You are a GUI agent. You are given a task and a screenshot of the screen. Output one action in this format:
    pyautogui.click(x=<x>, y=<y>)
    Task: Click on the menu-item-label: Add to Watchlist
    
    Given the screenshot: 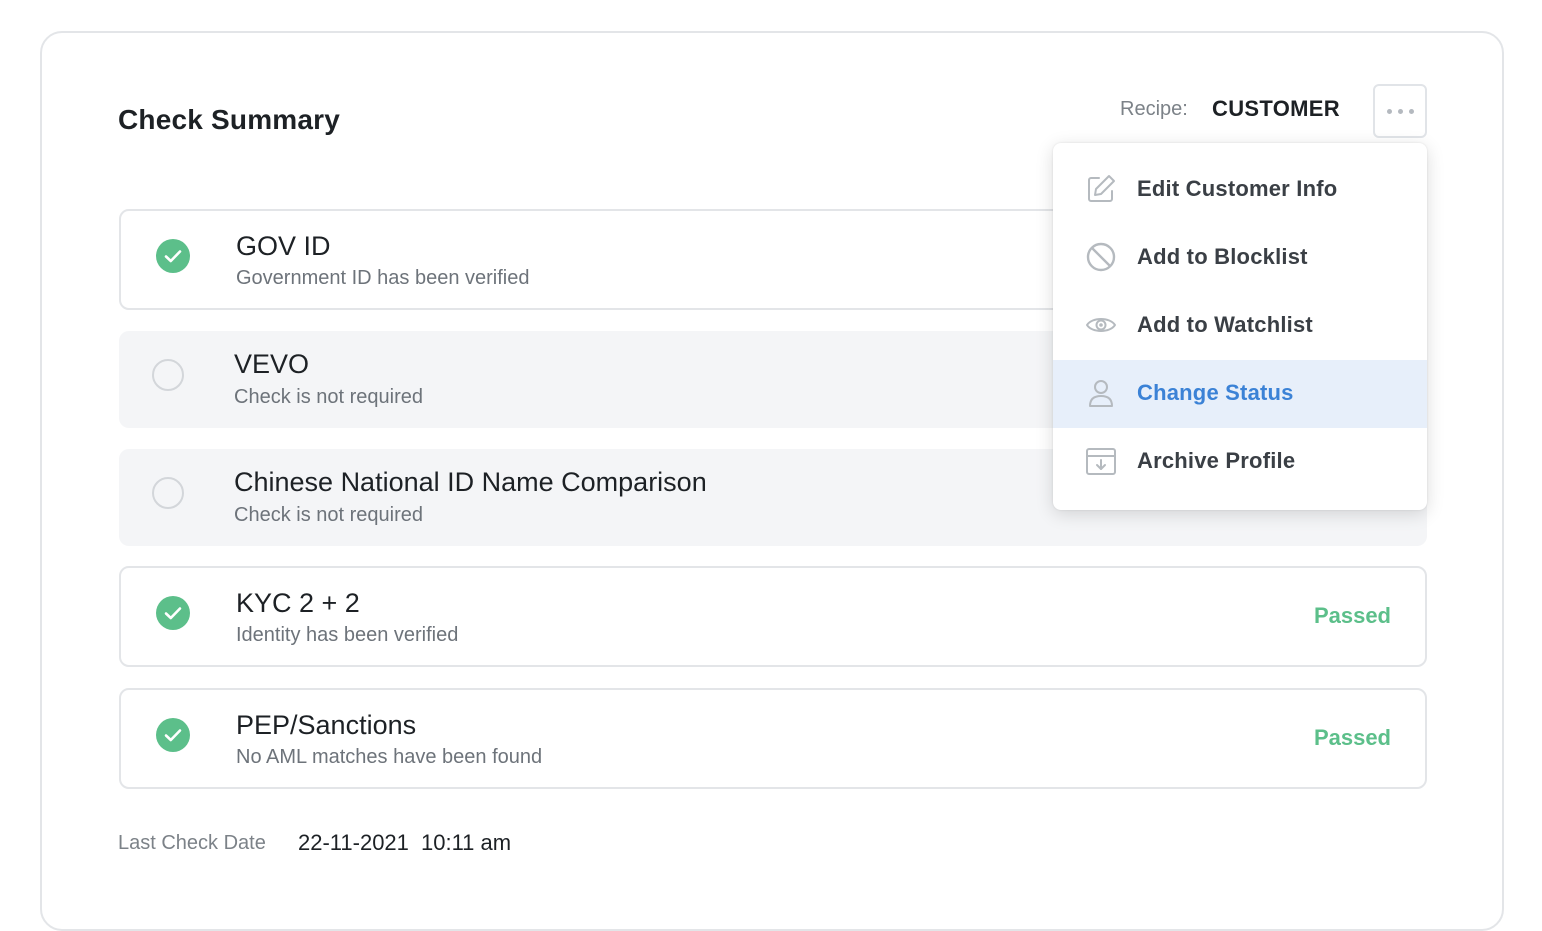 What is the action you would take?
    pyautogui.click(x=1225, y=324)
    